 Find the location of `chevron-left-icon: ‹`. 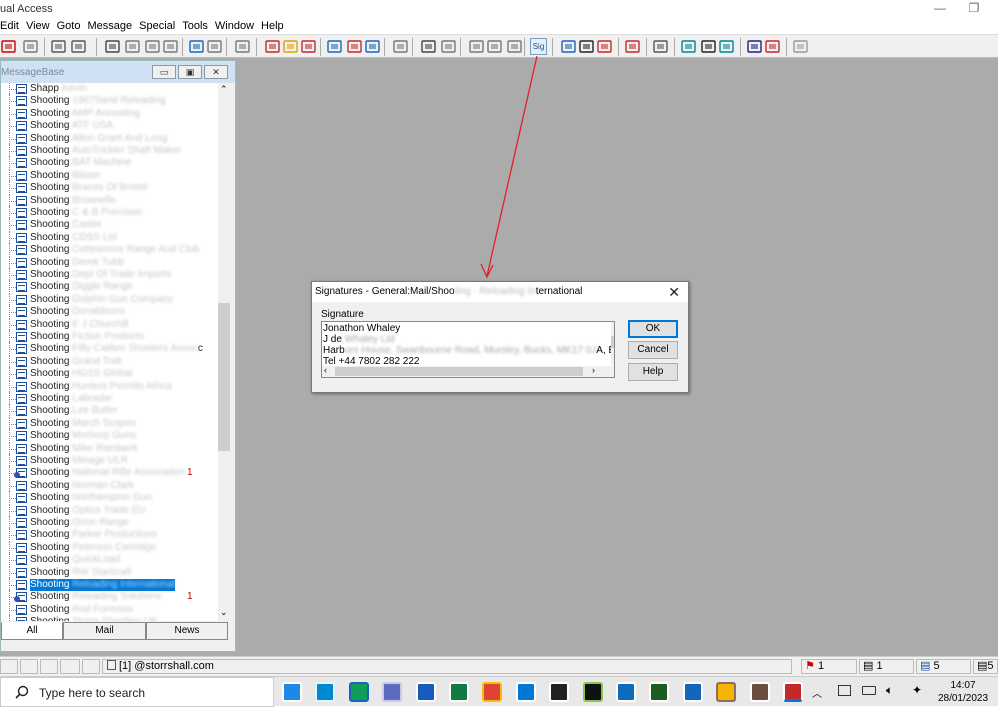

chevron-left-icon: ‹ is located at coordinates (325, 370).